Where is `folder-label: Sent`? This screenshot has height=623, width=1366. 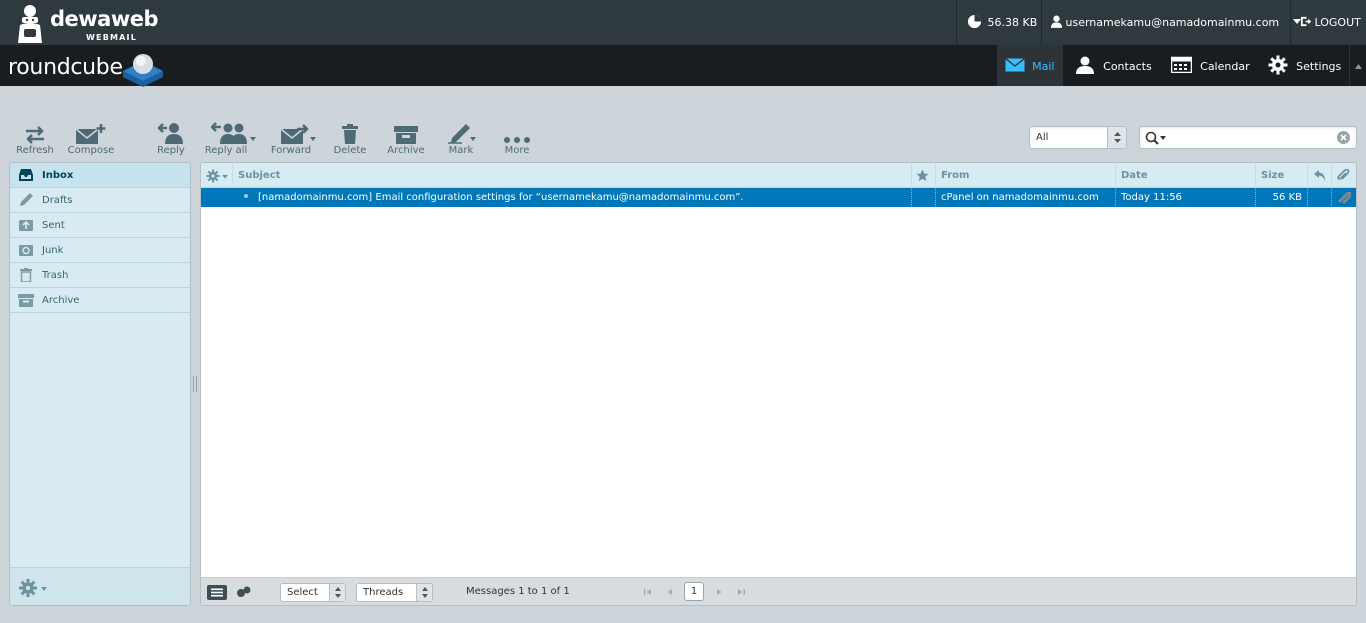 folder-label: Sent is located at coordinates (53, 225).